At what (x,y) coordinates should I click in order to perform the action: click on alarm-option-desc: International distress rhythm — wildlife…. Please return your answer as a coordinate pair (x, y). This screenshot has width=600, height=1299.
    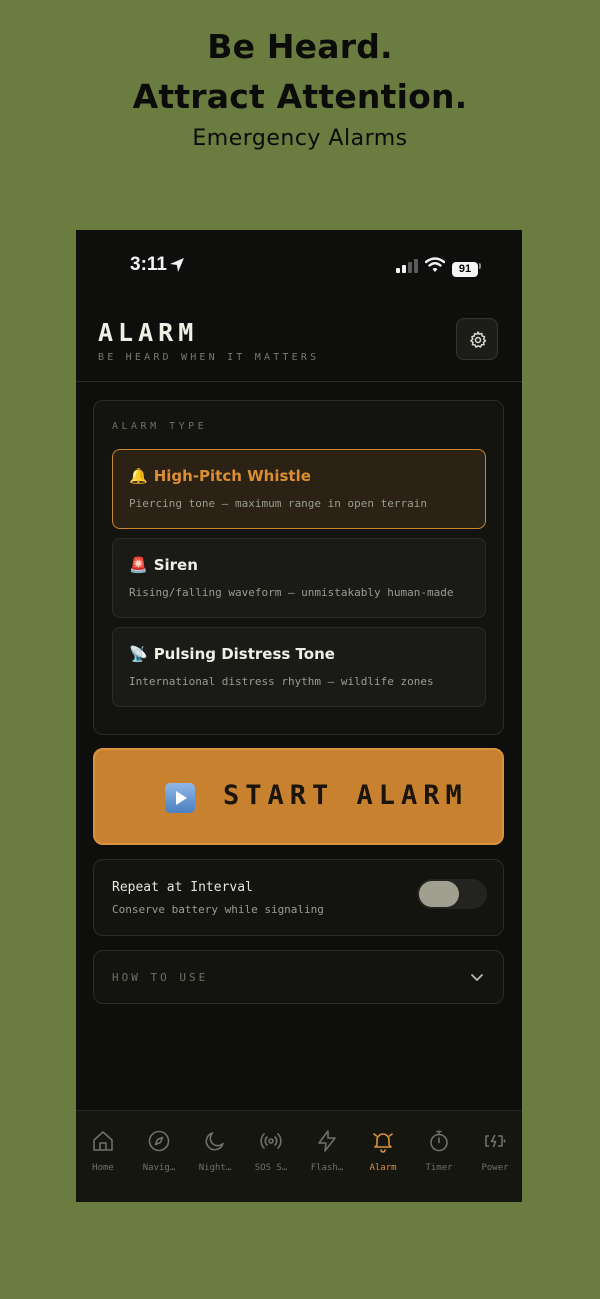
    Looking at the image, I should click on (281, 681).